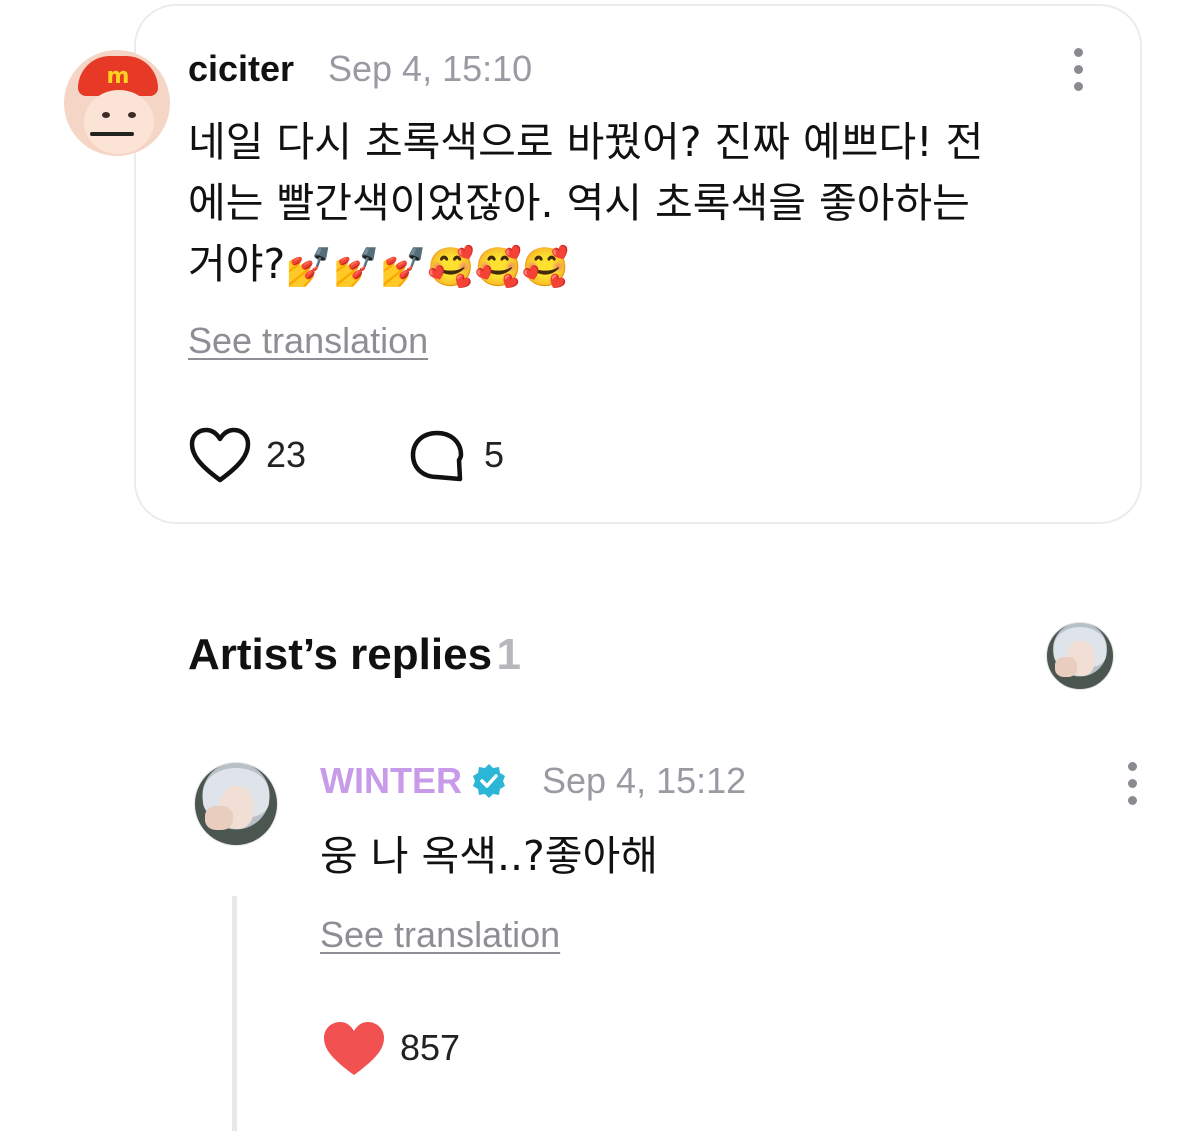 The image size is (1200, 1131). What do you see at coordinates (508, 654) in the screenshot?
I see `artist-replies-count: 1` at bounding box center [508, 654].